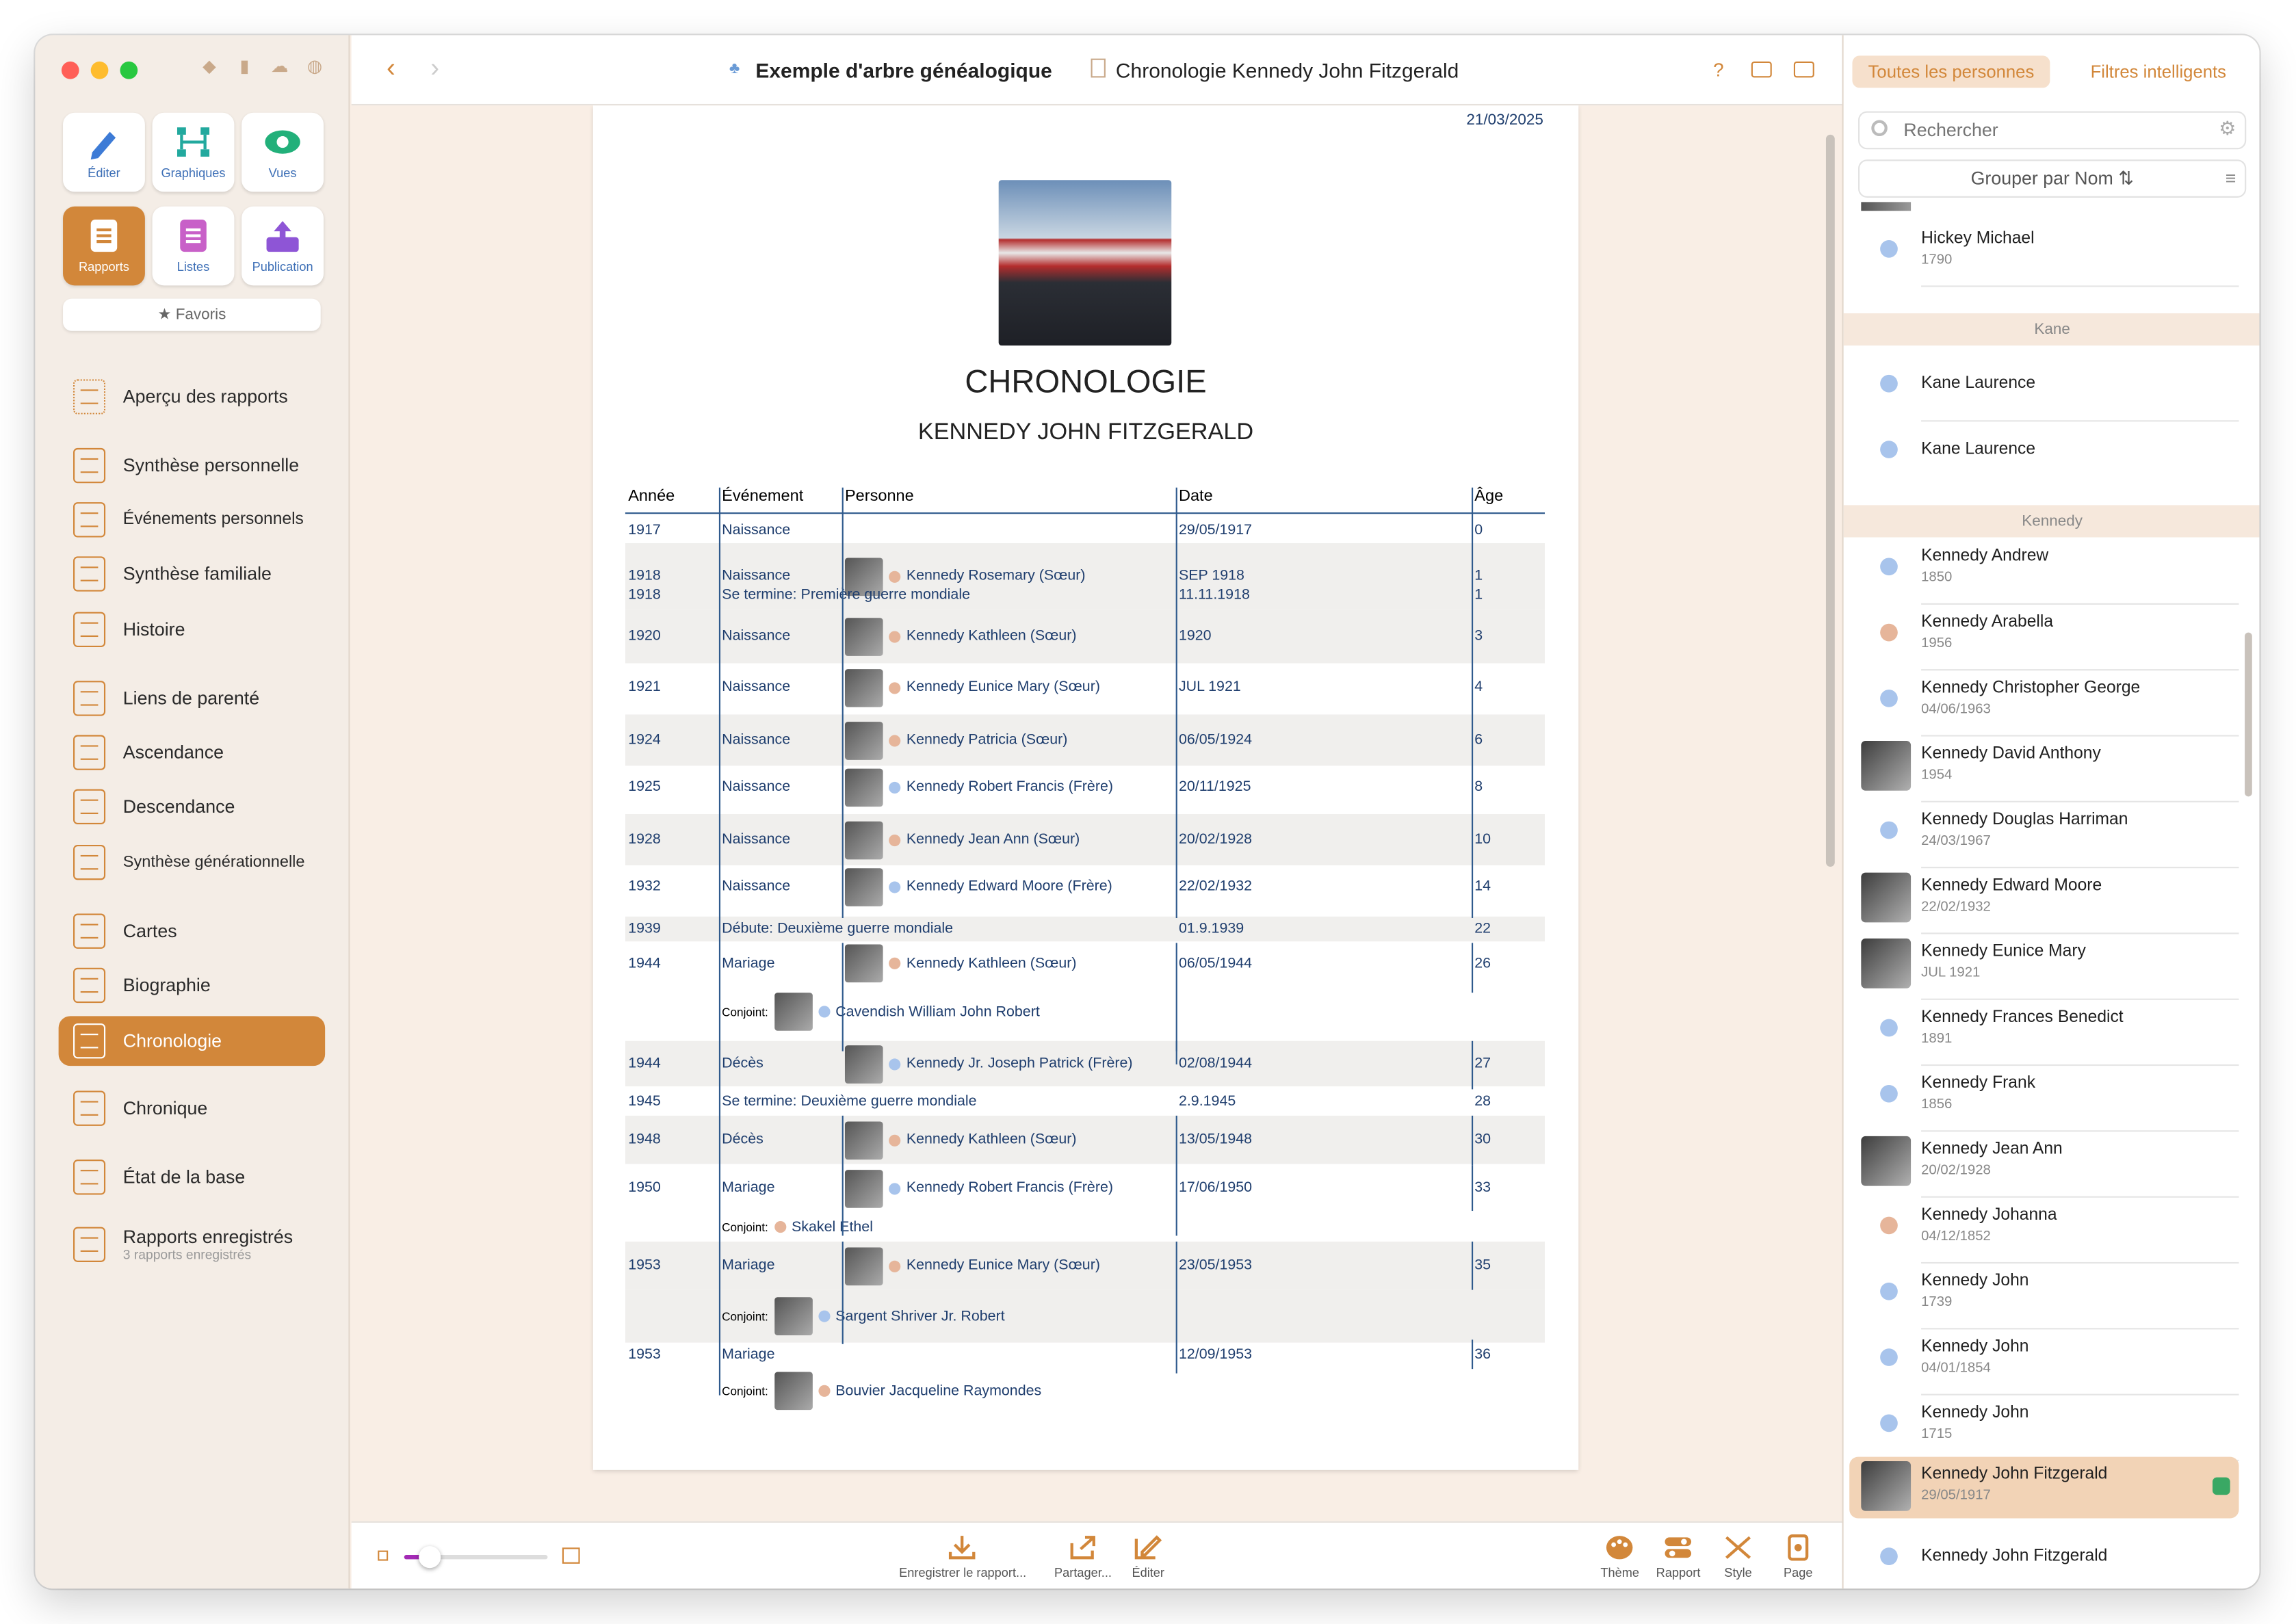 Image resolution: width=2296 pixels, height=1624 pixels. Describe the element at coordinates (192, 931) in the screenshot. I see `nav-cartes: Cartes` at that location.